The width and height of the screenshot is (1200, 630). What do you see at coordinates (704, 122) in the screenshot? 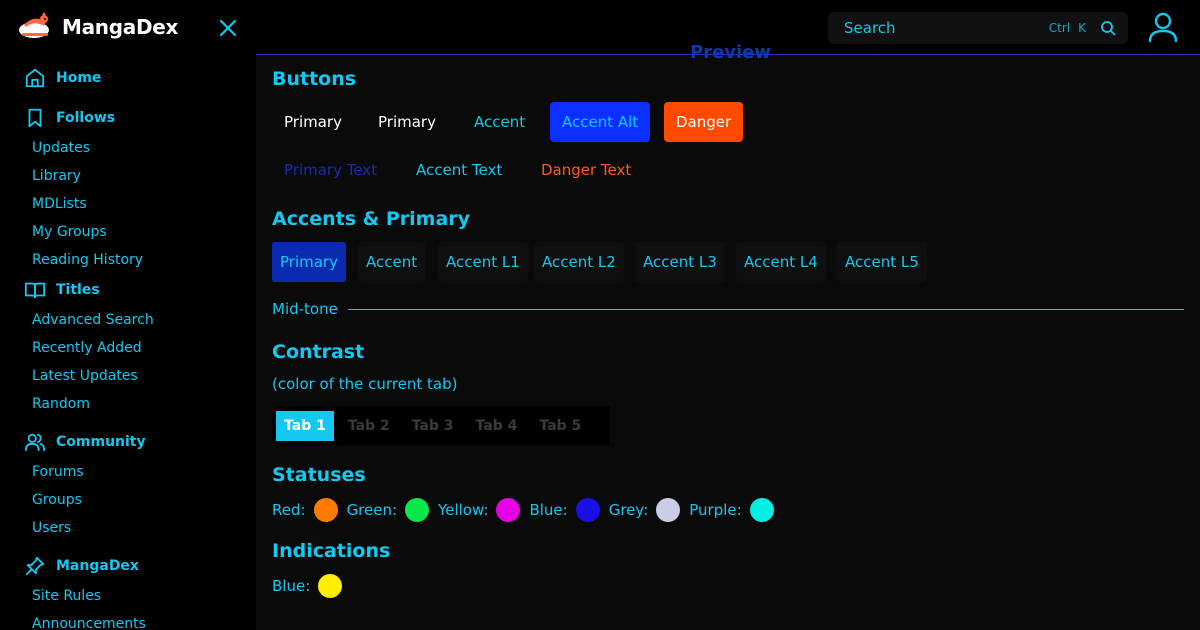
I see `danger-button: Danger` at bounding box center [704, 122].